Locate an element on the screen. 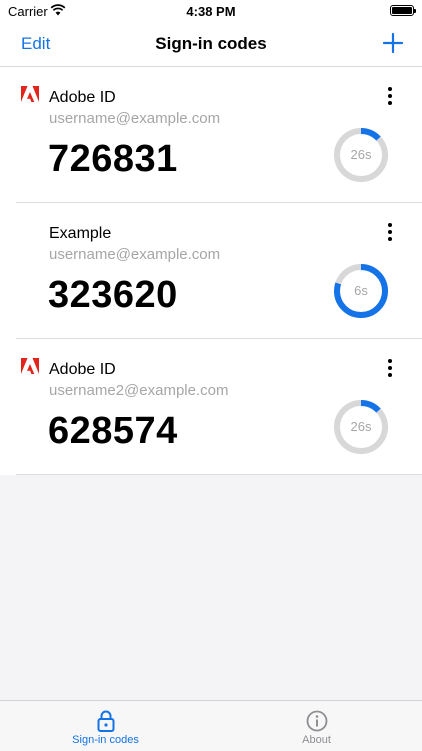  lock-icon is located at coordinates (105, 721).